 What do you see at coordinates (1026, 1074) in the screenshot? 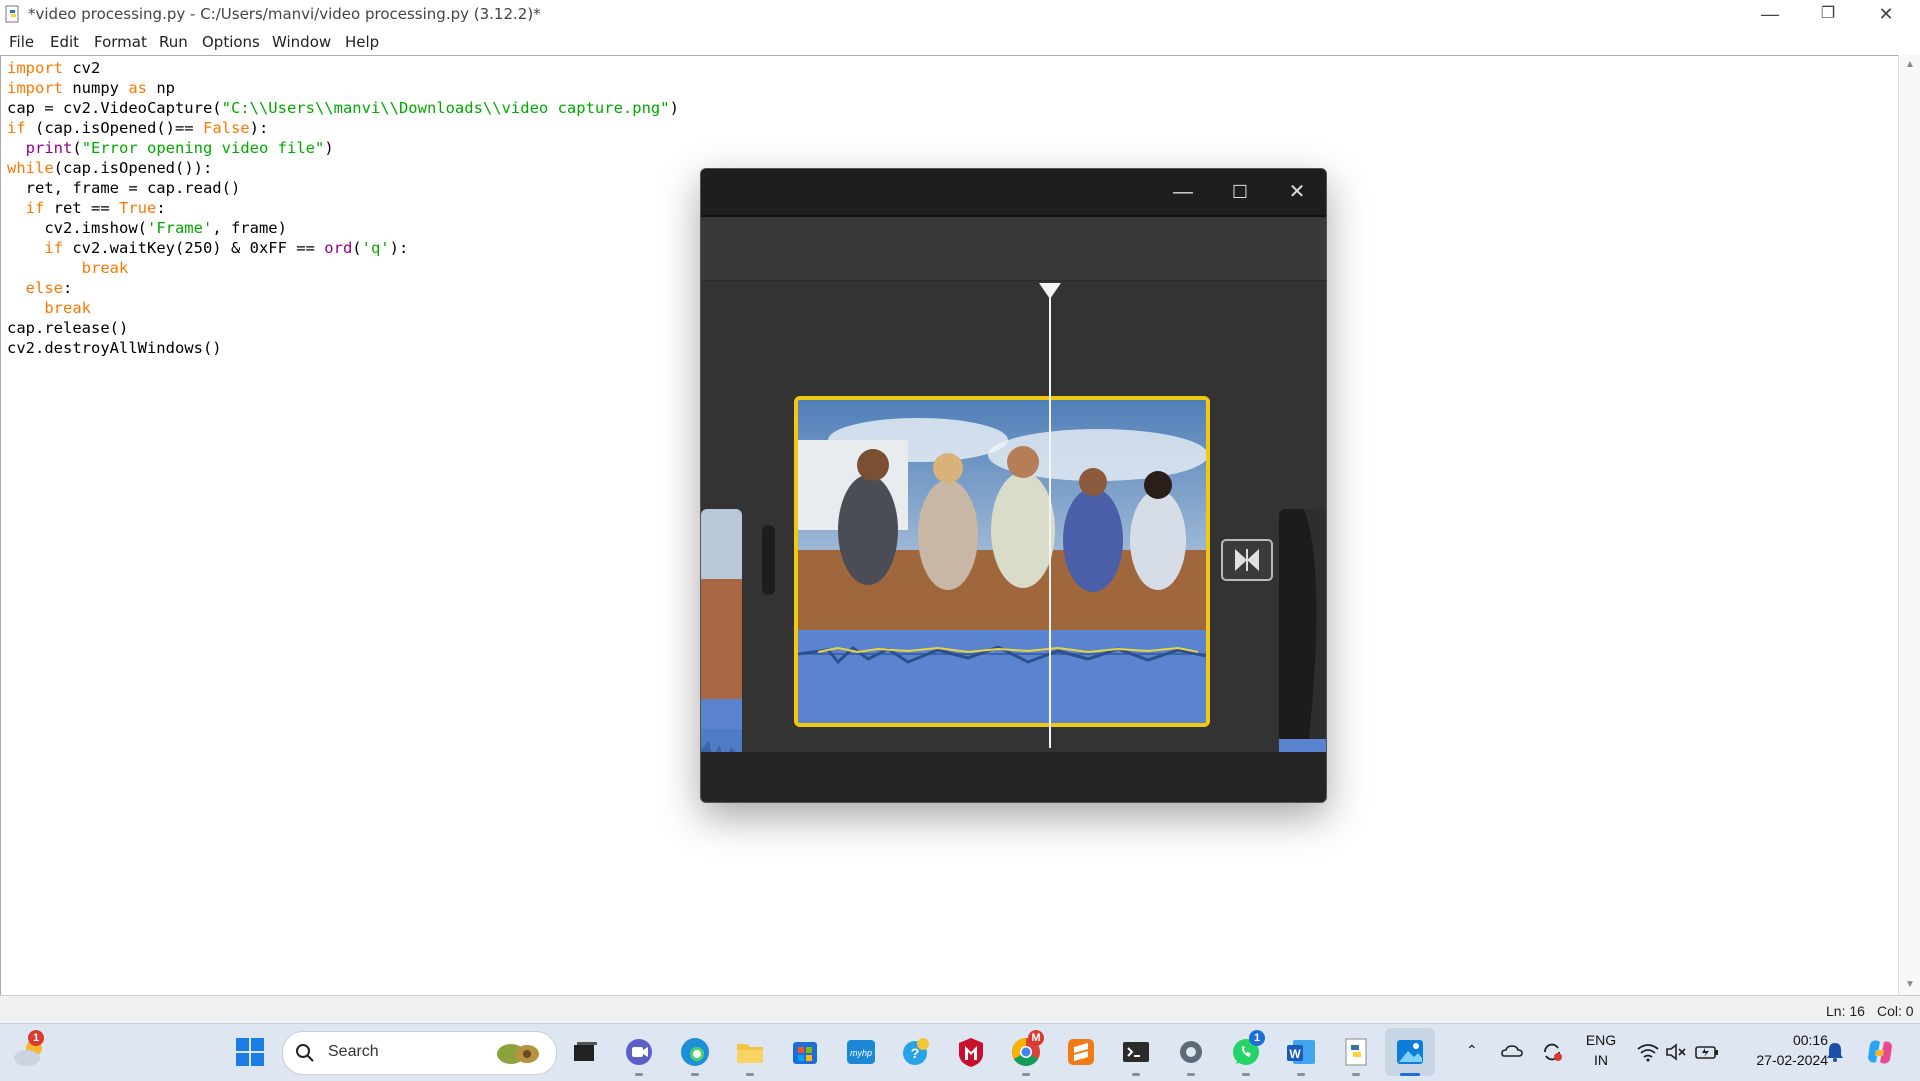
I see `chrome-running-indicator` at bounding box center [1026, 1074].